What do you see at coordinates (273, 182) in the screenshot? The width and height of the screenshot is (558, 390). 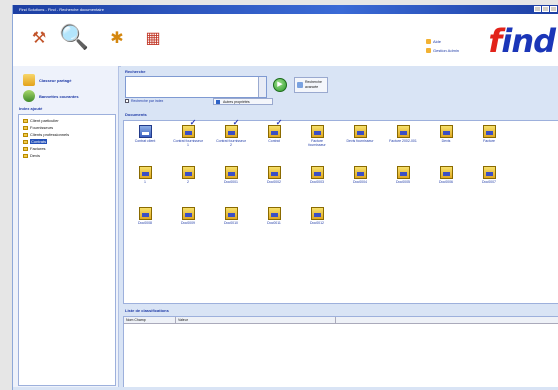 I see `document-label: Doc0002` at bounding box center [273, 182].